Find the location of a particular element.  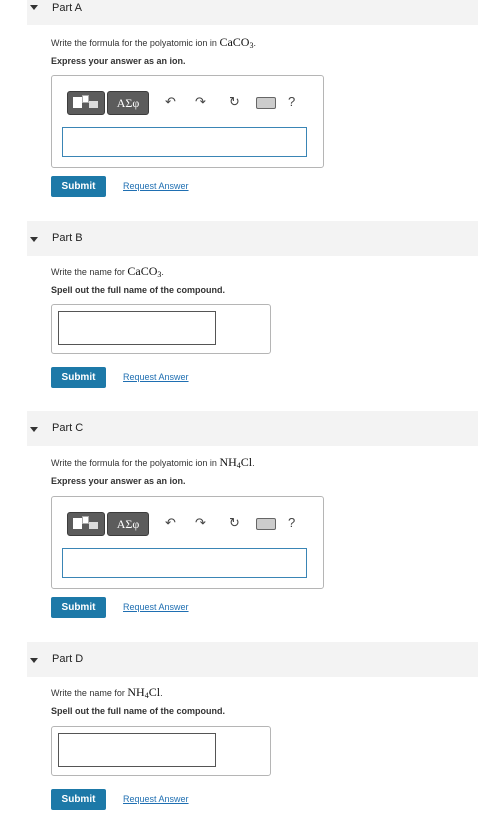

part-b-title: Part B is located at coordinates (67, 238).